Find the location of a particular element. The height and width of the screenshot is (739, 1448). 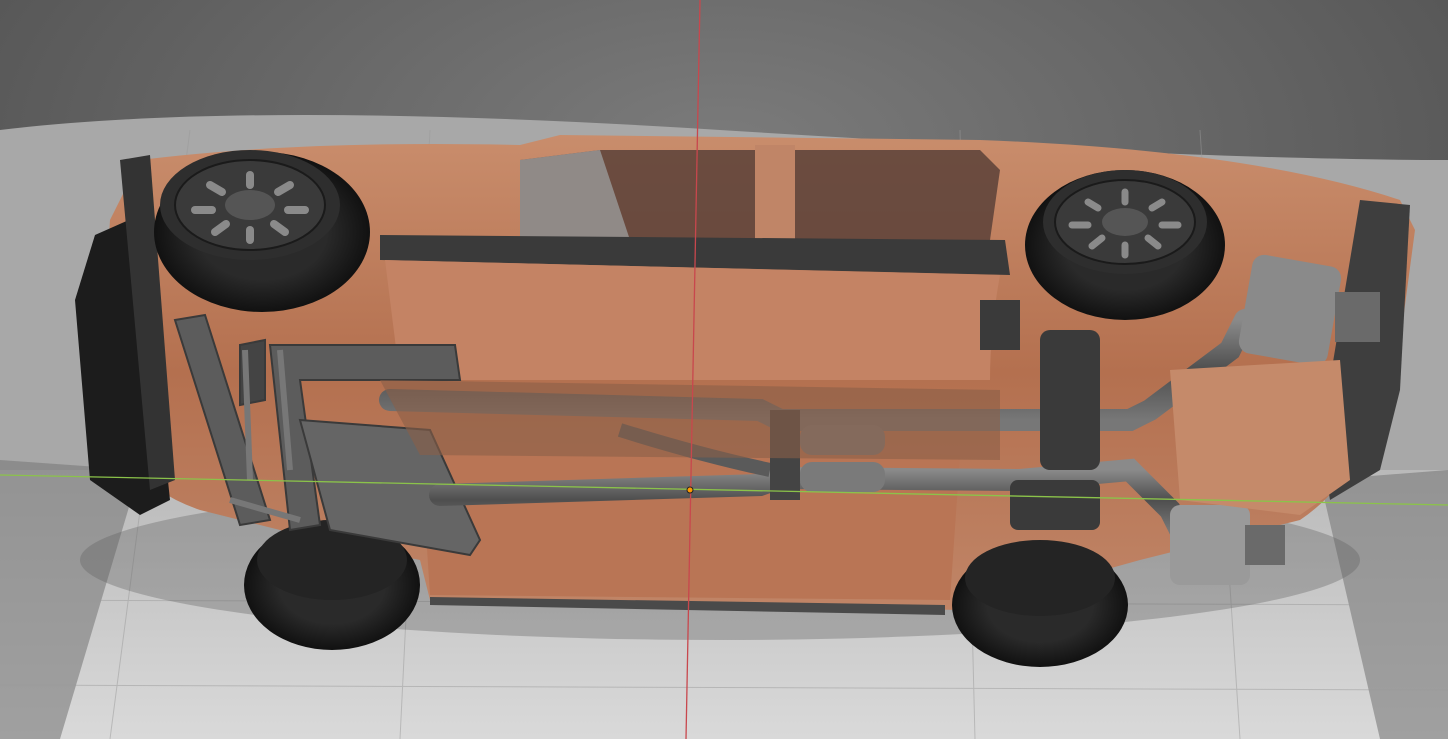

rear-quarter-panel is located at coordinates (1260, 437).